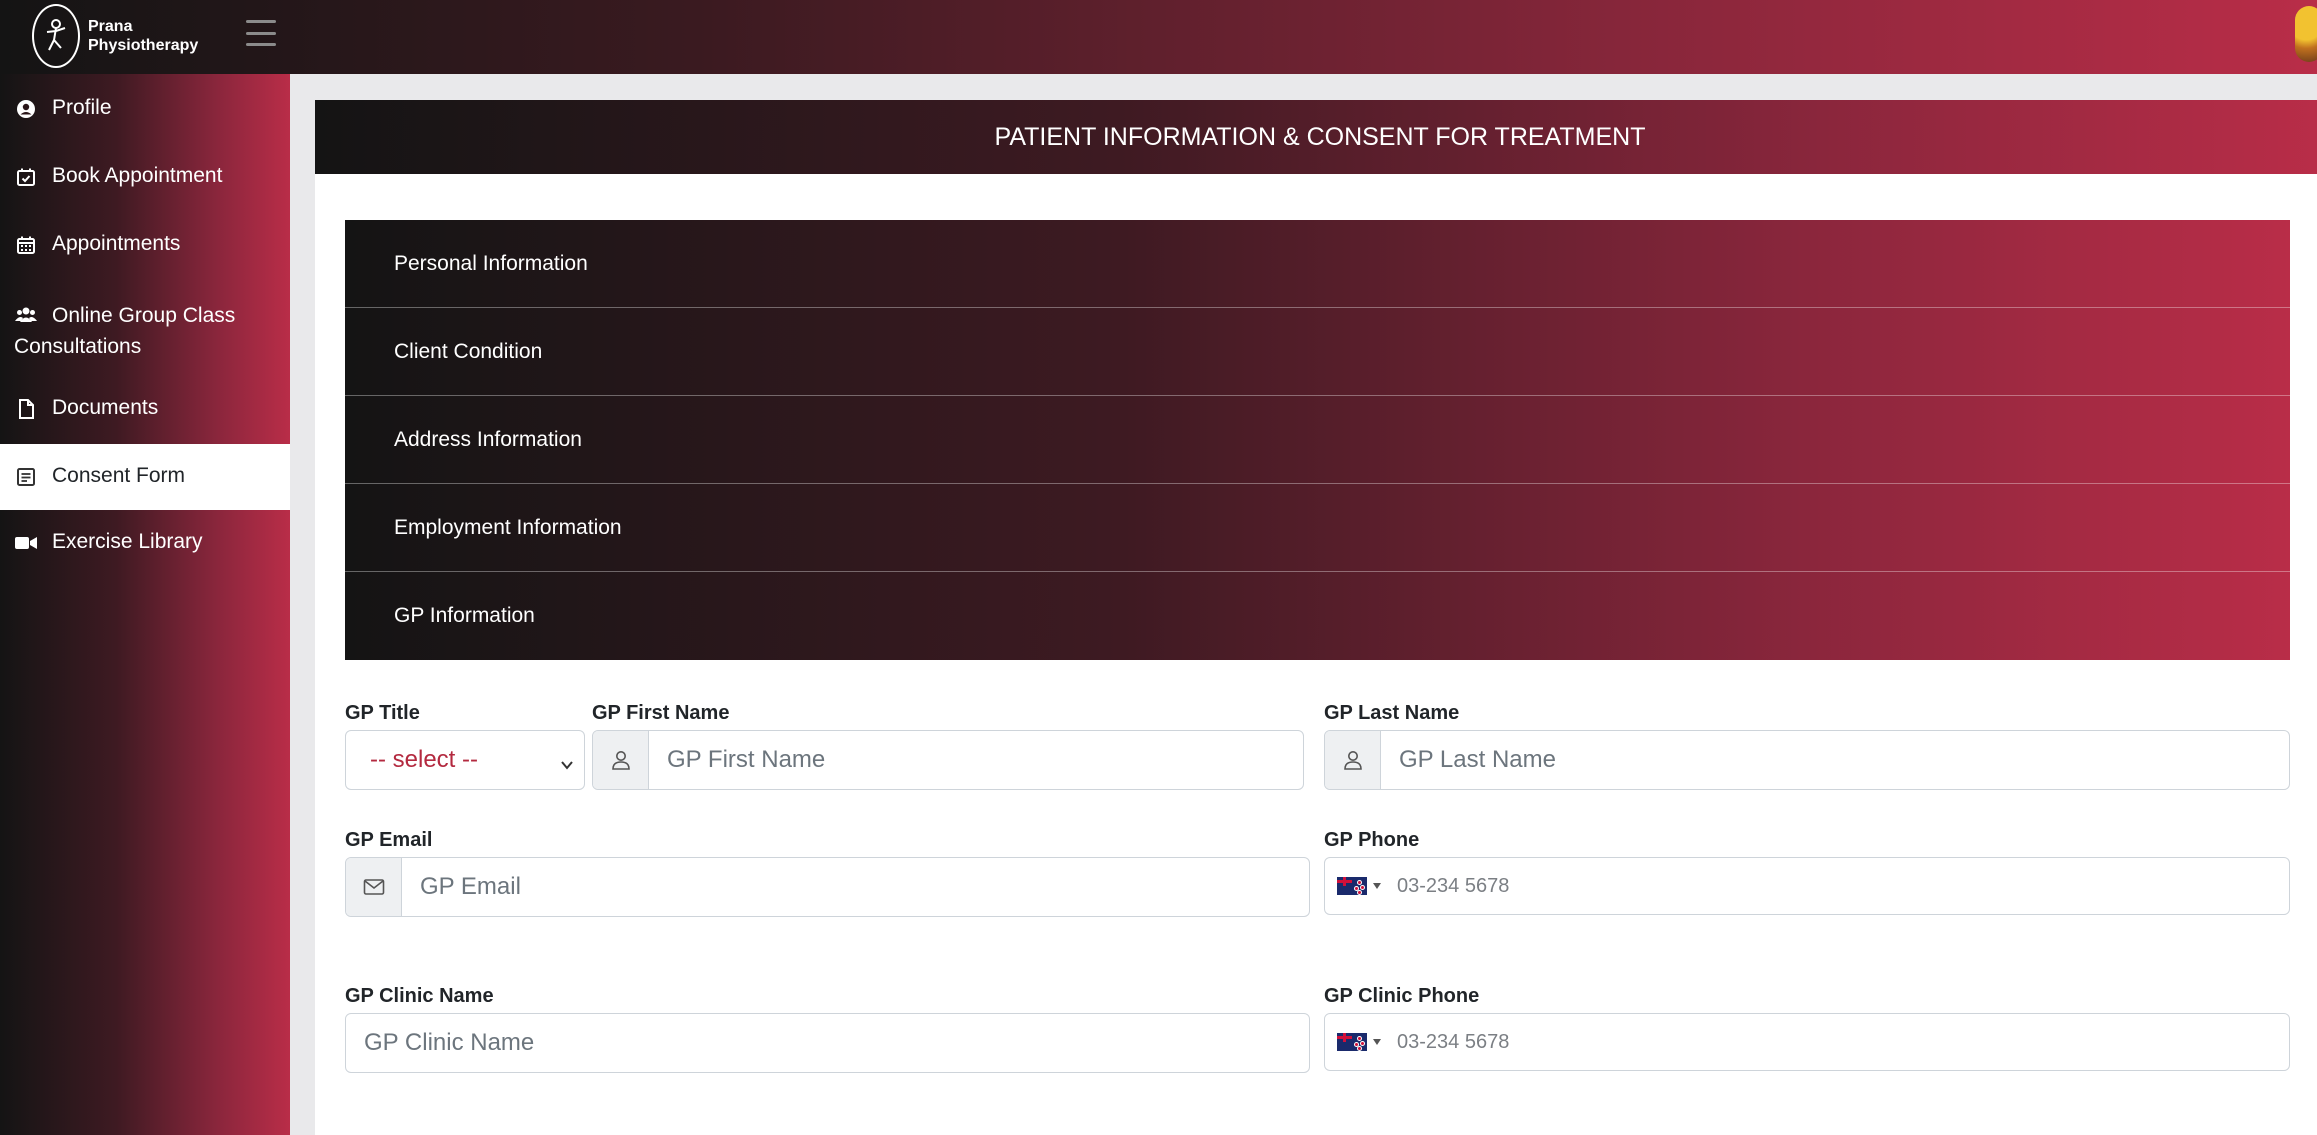  Describe the element at coordinates (1372, 840) in the screenshot. I see `gp-phone-label: GP Phone` at that location.